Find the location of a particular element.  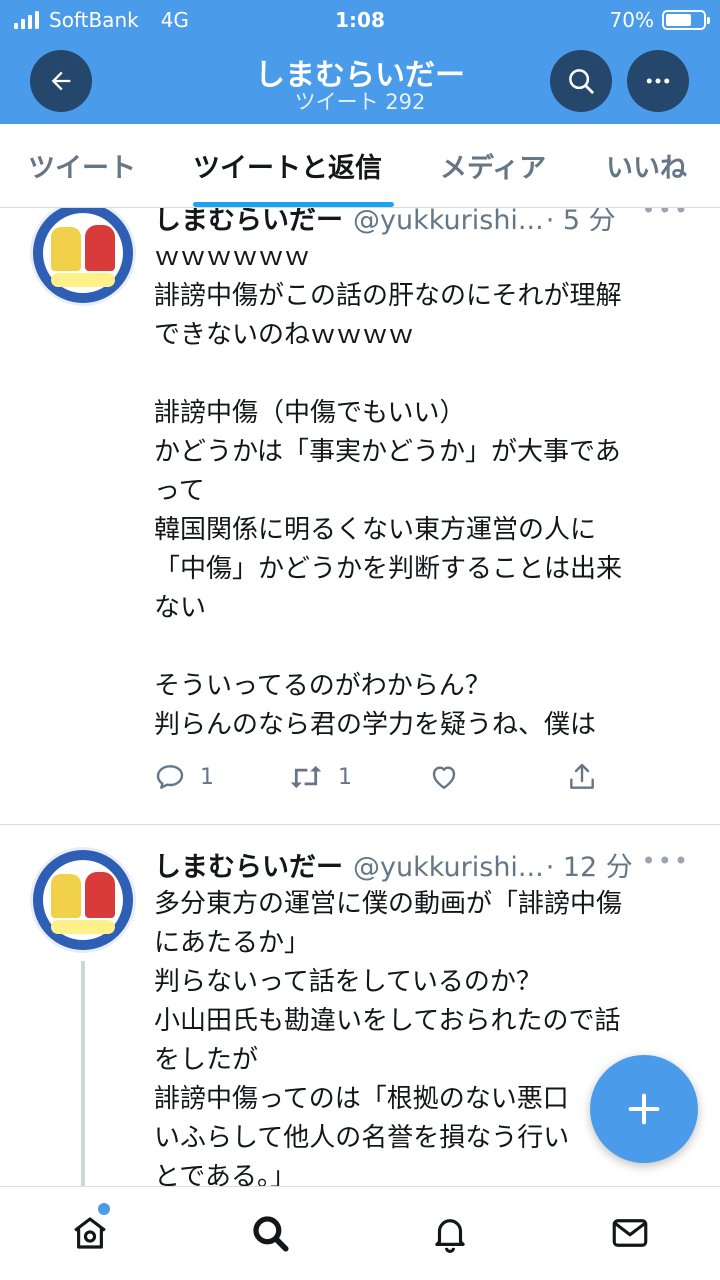

battery-icon is located at coordinates (686, 20).